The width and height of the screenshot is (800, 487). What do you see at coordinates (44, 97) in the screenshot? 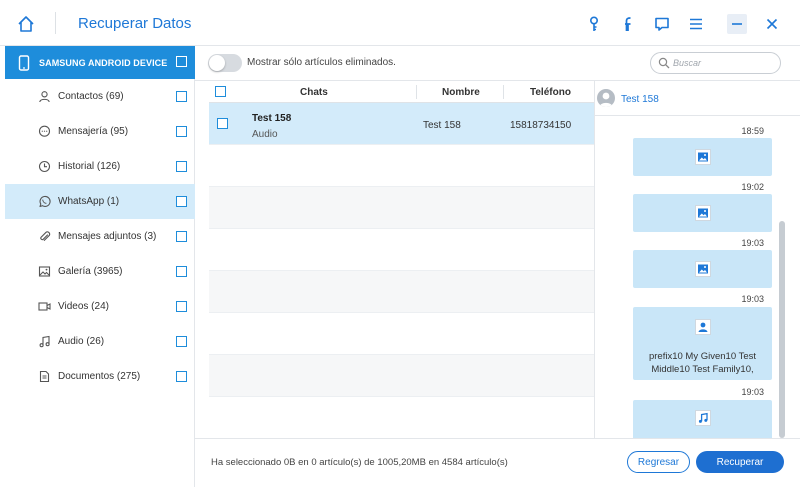
I see `contact-icon` at bounding box center [44, 97].